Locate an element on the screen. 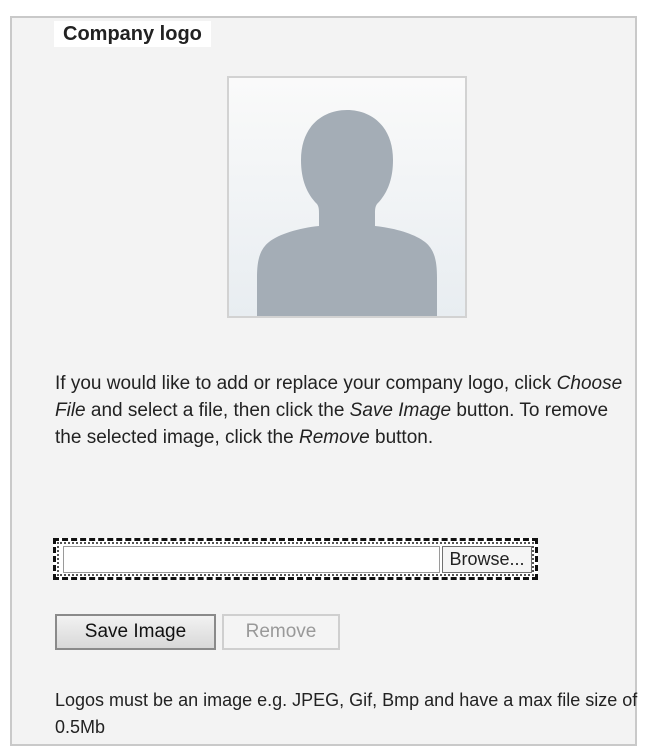  file-path-field is located at coordinates (251, 559).